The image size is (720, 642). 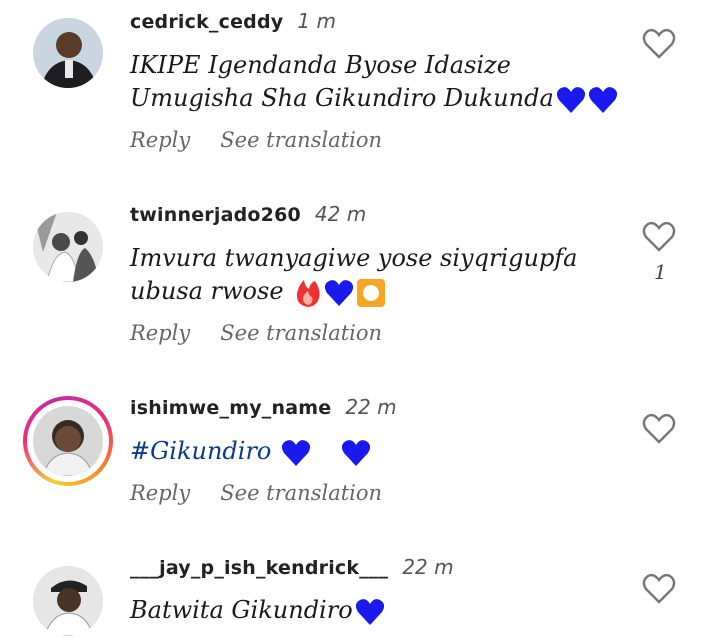 I want to click on comment-line-text: Umugisha Sha Gikundiro Dukunda, so click(x=342, y=98).